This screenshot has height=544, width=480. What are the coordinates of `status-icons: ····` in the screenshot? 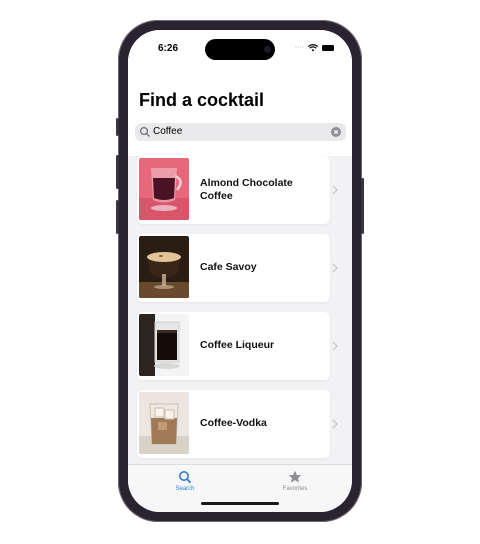 It's located at (314, 48).